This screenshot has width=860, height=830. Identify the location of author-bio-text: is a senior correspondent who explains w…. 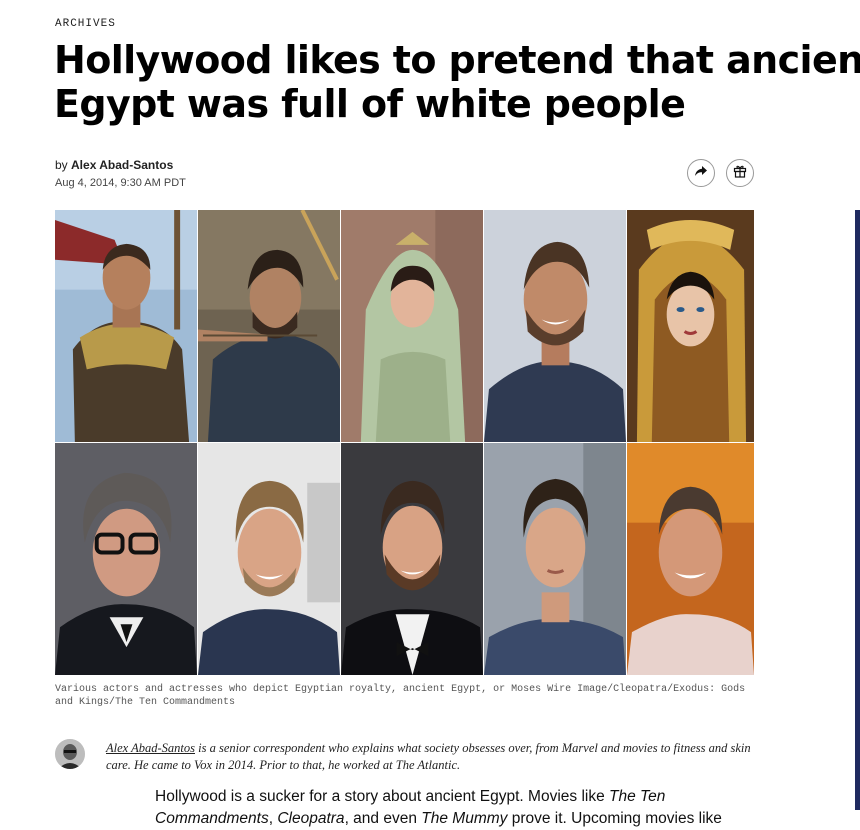
(428, 756).